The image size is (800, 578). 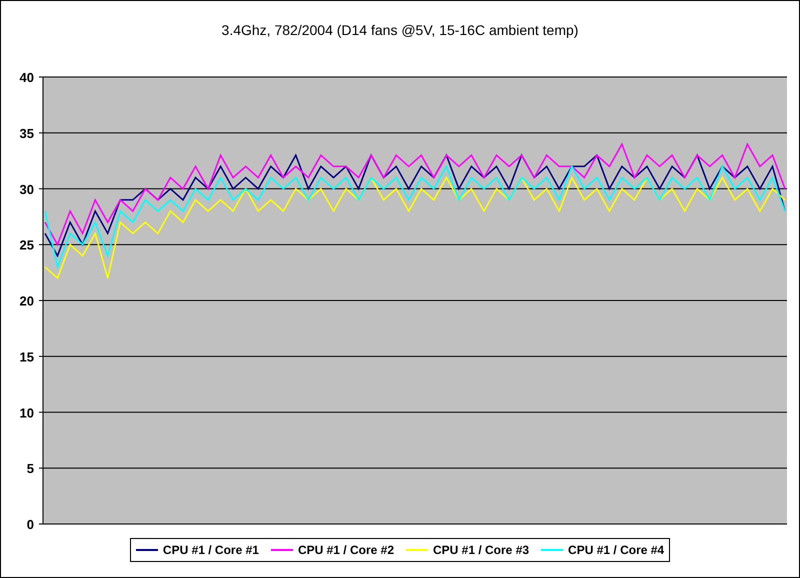 What do you see at coordinates (481, 550) in the screenshot?
I see `legend-label: CPU #1 / Core #3` at bounding box center [481, 550].